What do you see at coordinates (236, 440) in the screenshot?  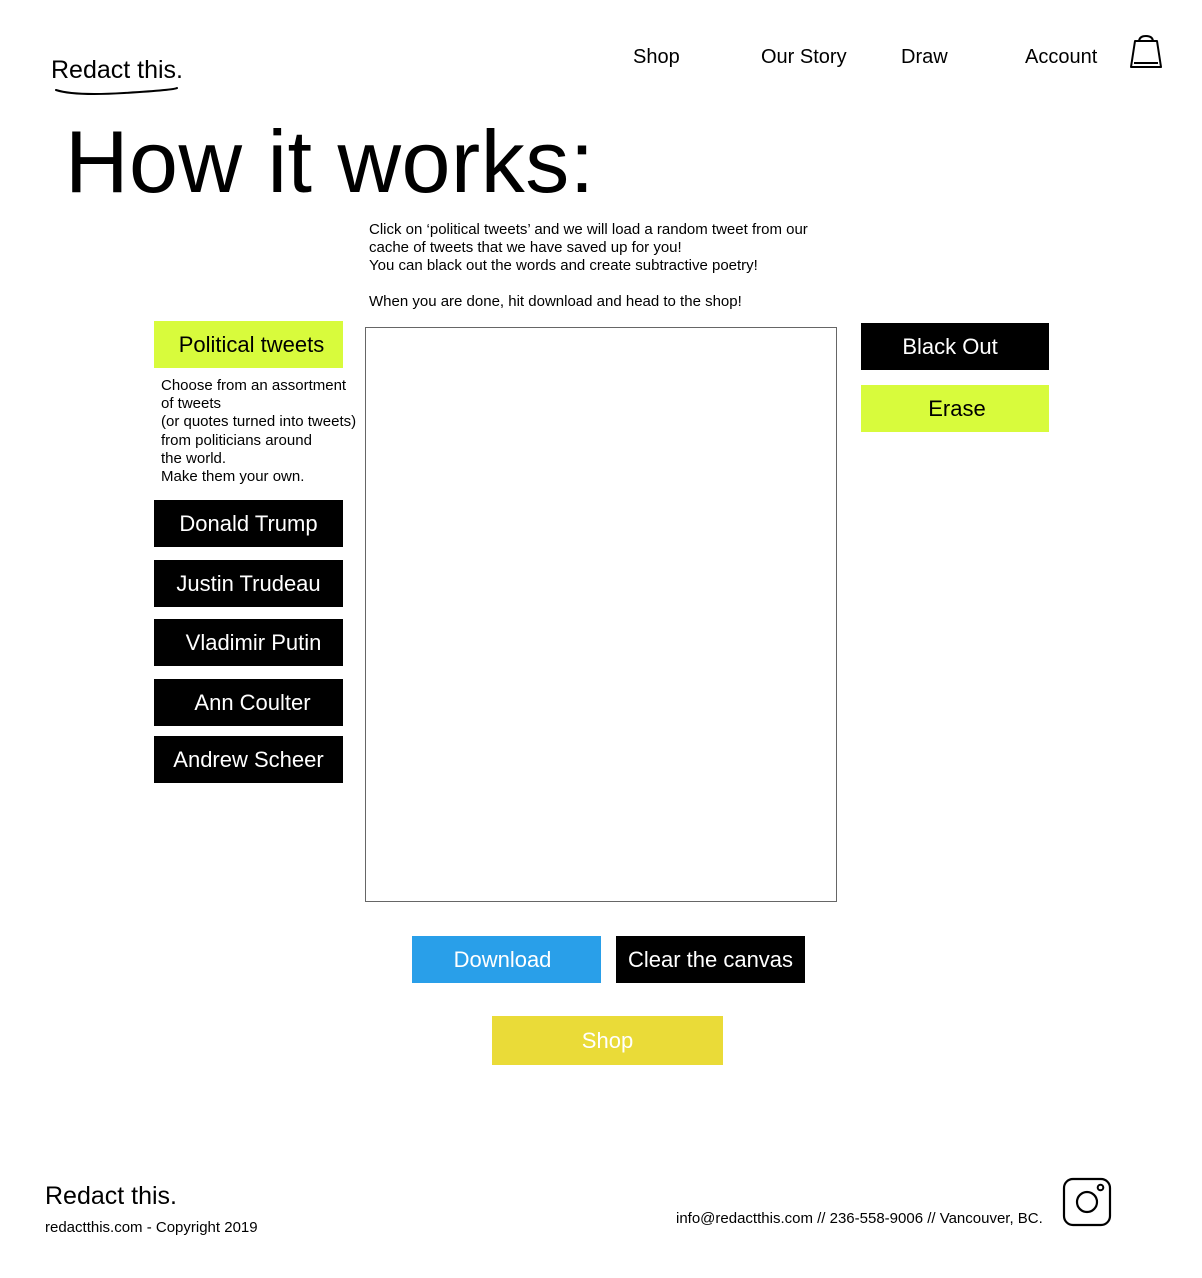 I see `description-line: from politicians around` at bounding box center [236, 440].